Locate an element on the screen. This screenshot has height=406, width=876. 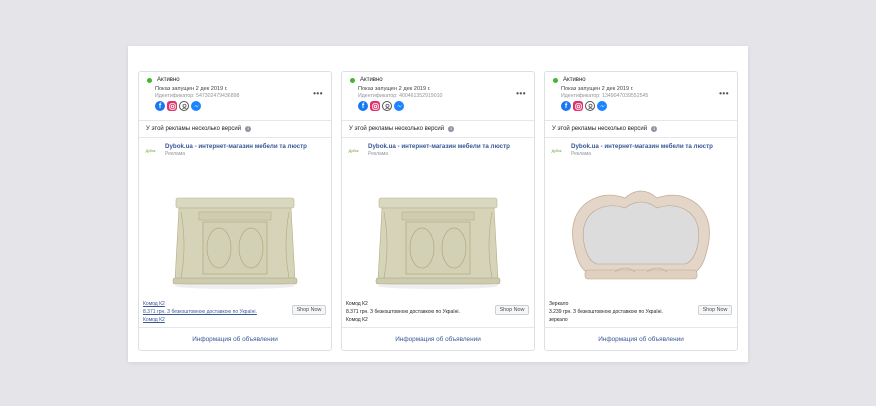
ad-id: Идентификатор: 547302479436898 is located at coordinates (197, 96).